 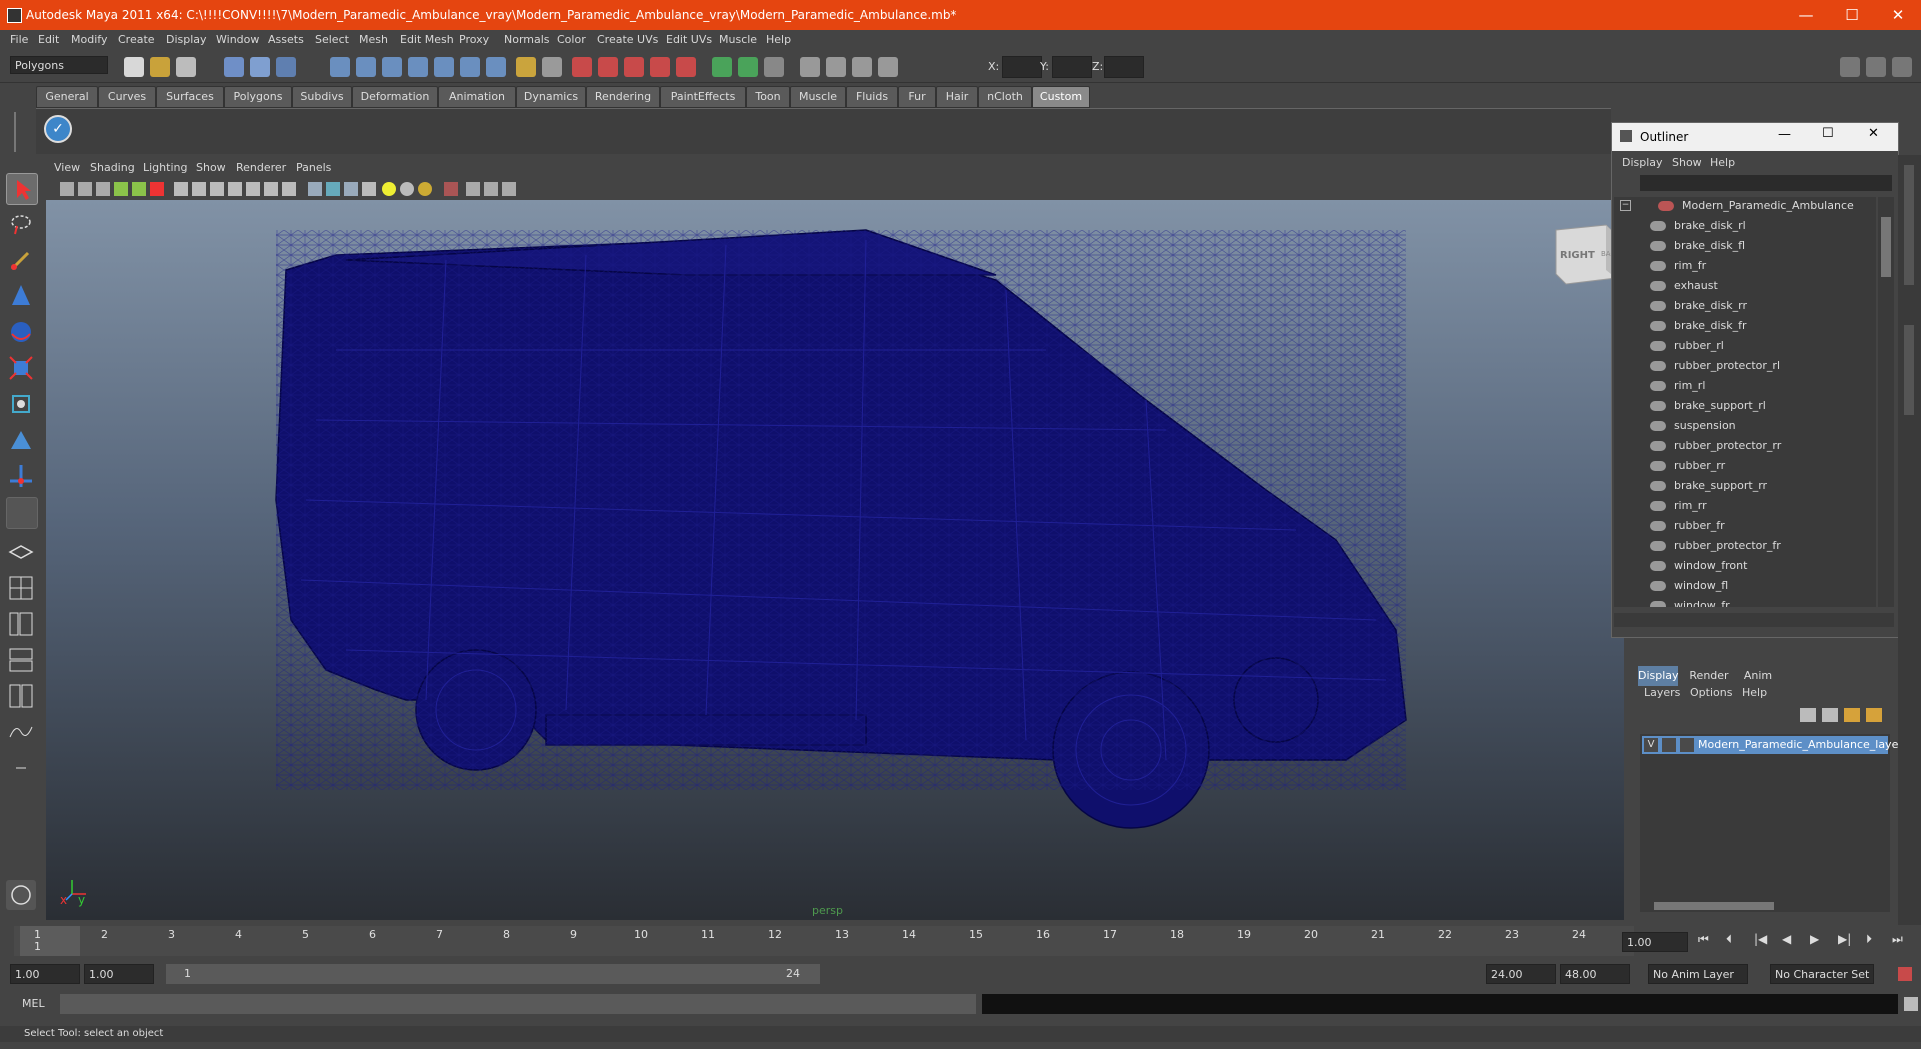 I want to click on rotate-tool-icon, so click(x=21, y=332).